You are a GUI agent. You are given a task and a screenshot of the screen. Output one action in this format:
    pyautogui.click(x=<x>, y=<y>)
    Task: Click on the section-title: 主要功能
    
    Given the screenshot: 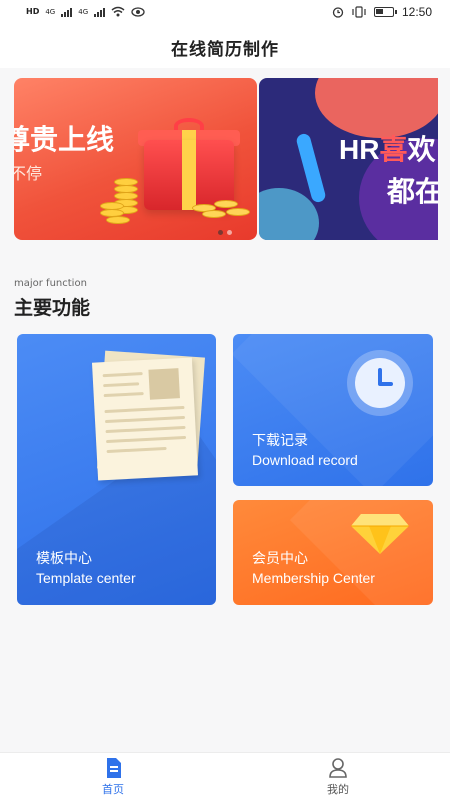 What is the action you would take?
    pyautogui.click(x=52, y=308)
    